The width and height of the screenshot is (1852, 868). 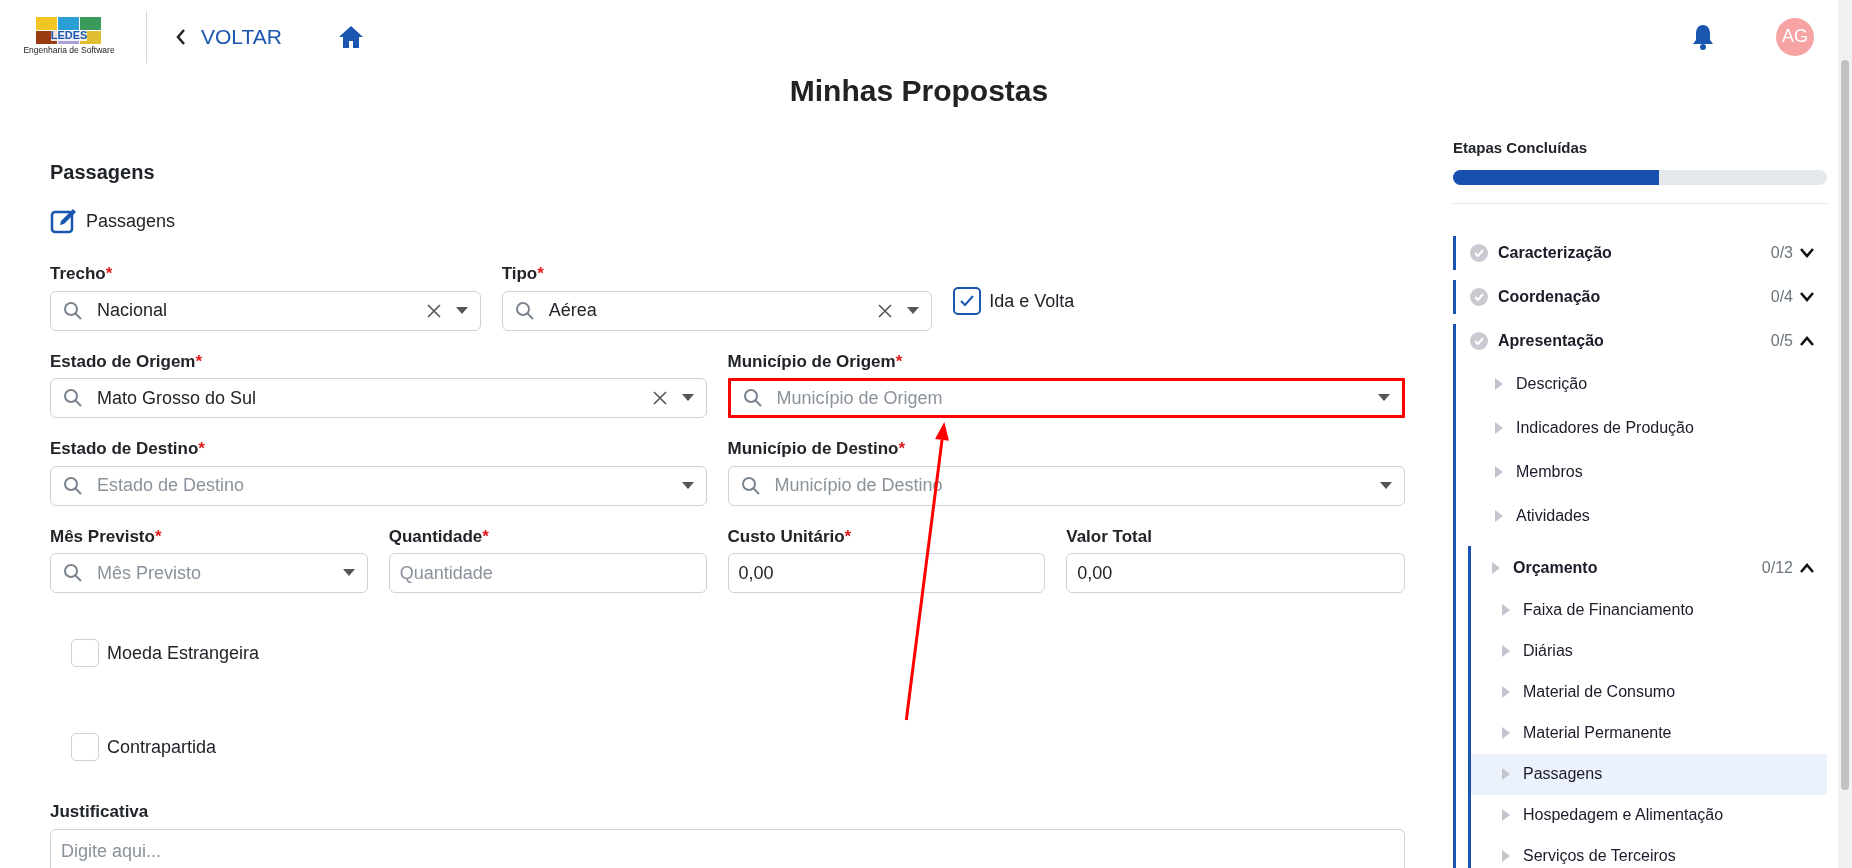 I want to click on input-field: Quantidade, so click(x=547, y=573).